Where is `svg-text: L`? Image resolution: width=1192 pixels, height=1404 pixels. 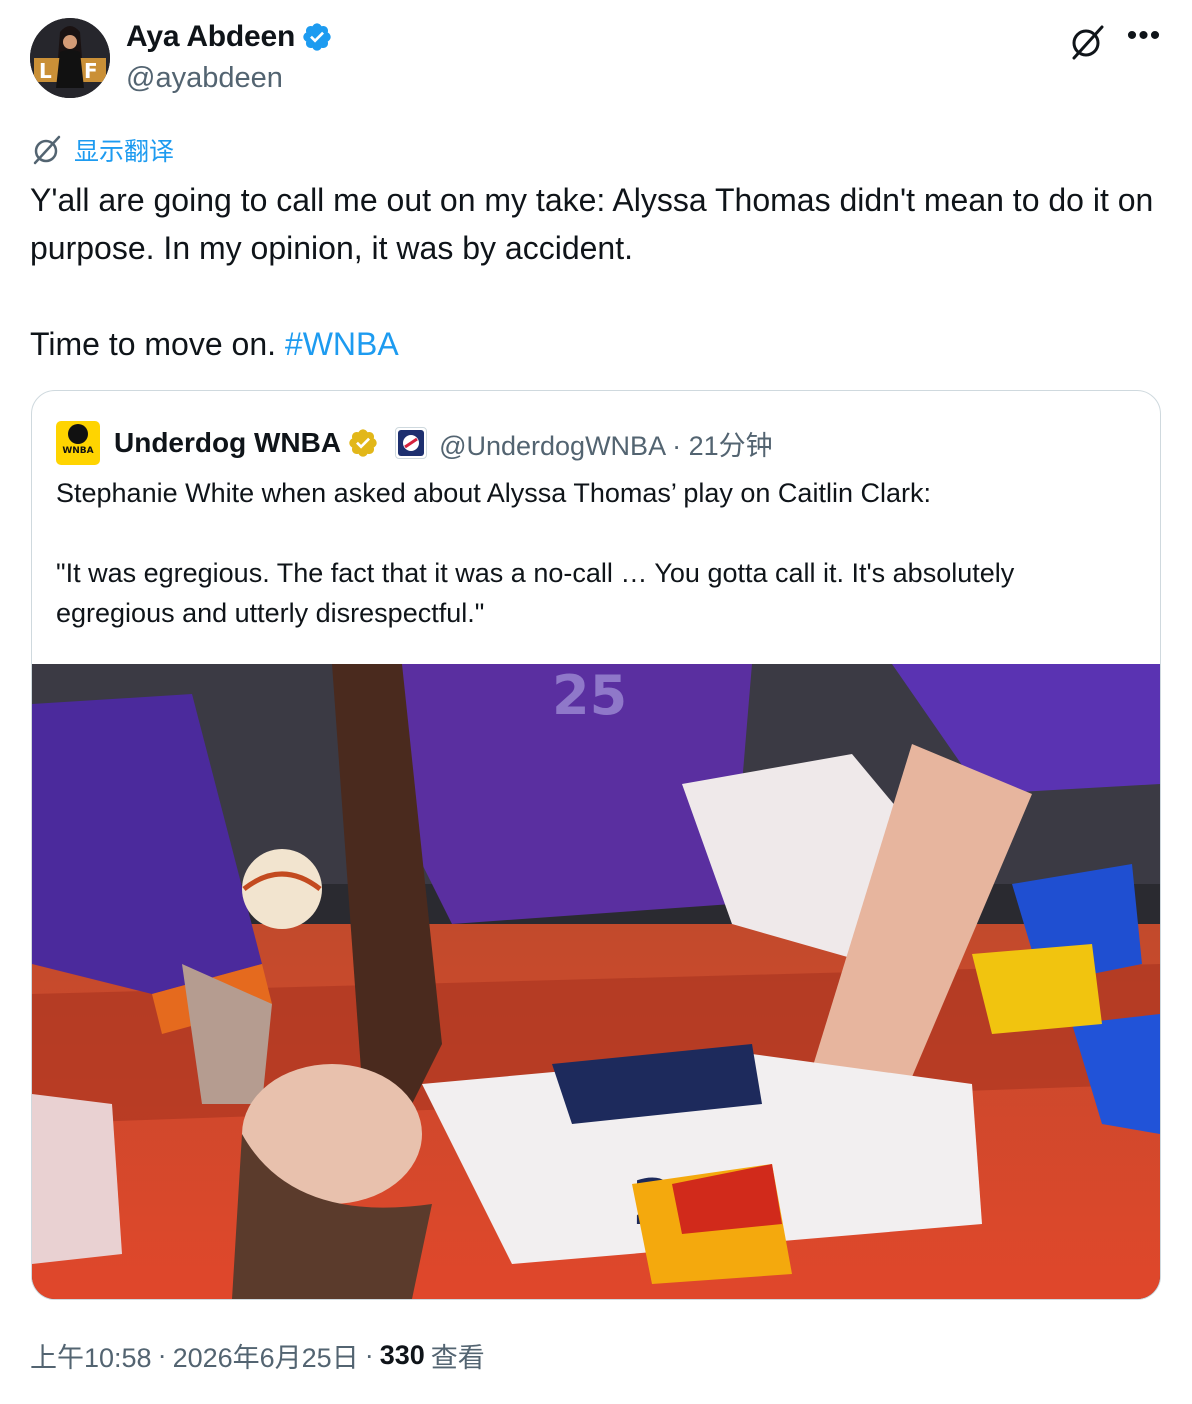 svg-text: L is located at coordinates (45, 71).